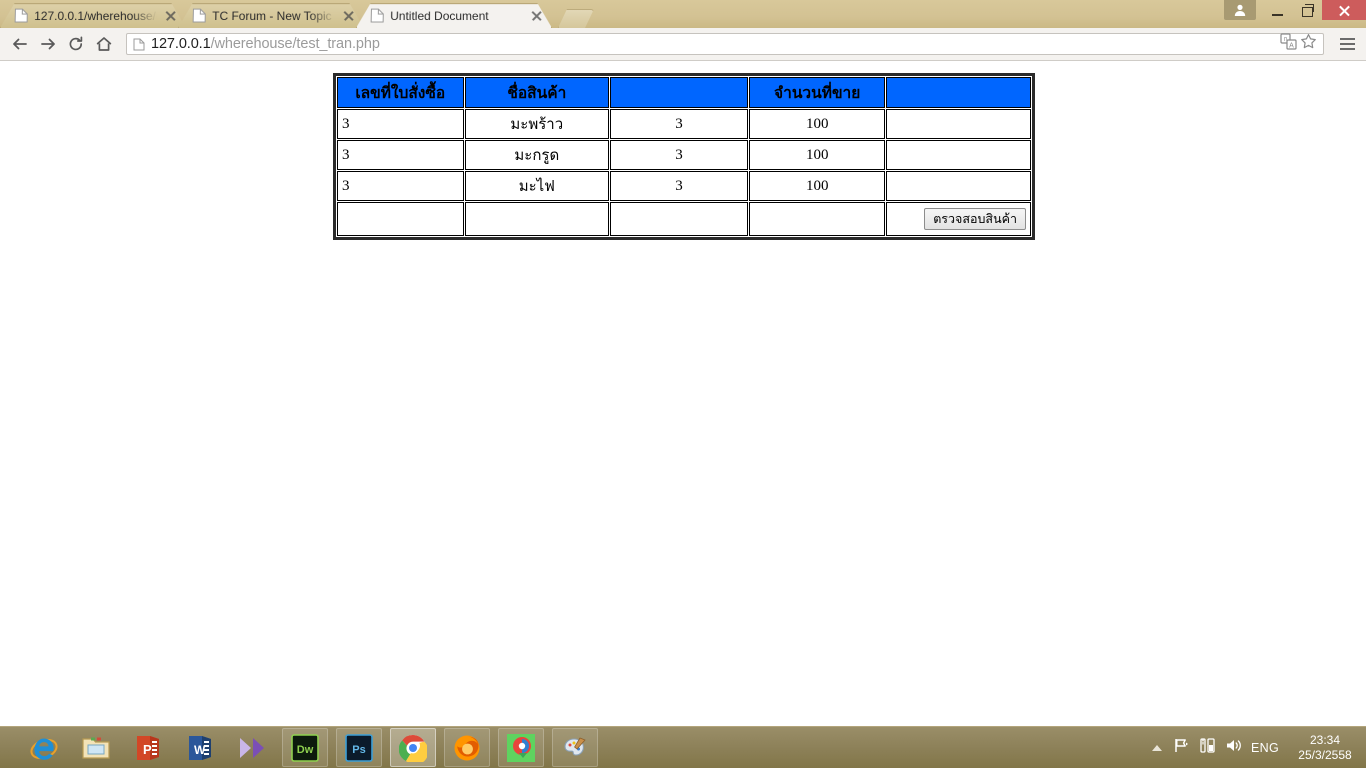  I want to click on taskbar-clock: 23:34 25/3/2558, so click(1325, 748).